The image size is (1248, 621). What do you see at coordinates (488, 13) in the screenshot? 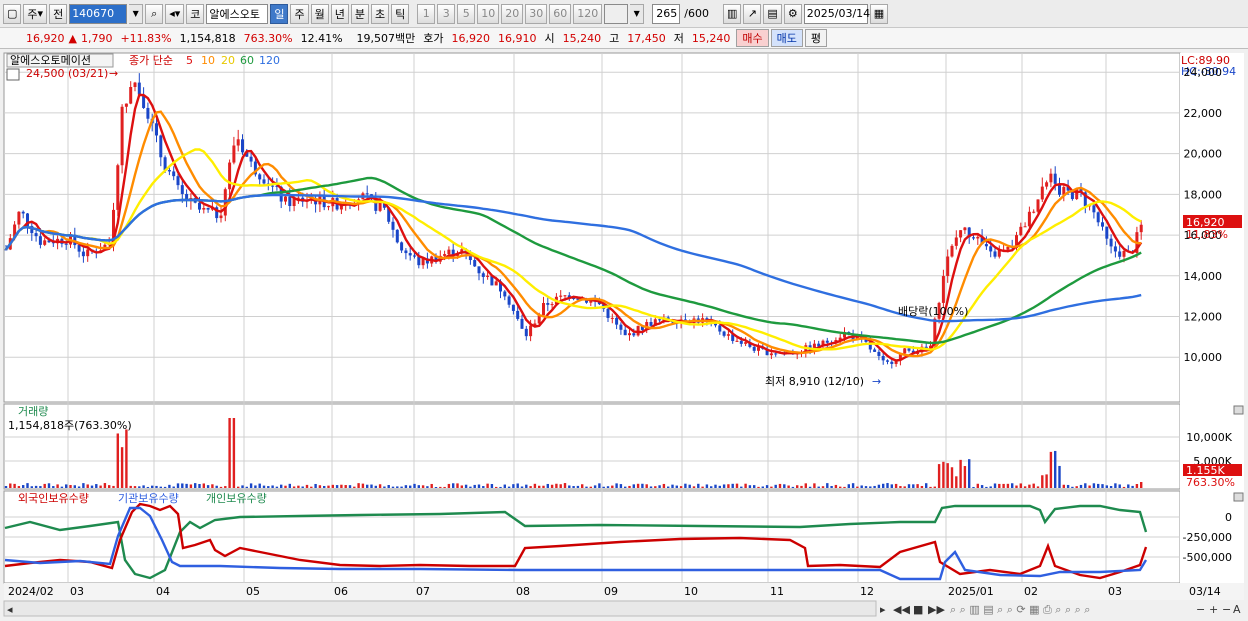
I see `interval-10-button: 10` at bounding box center [488, 13].